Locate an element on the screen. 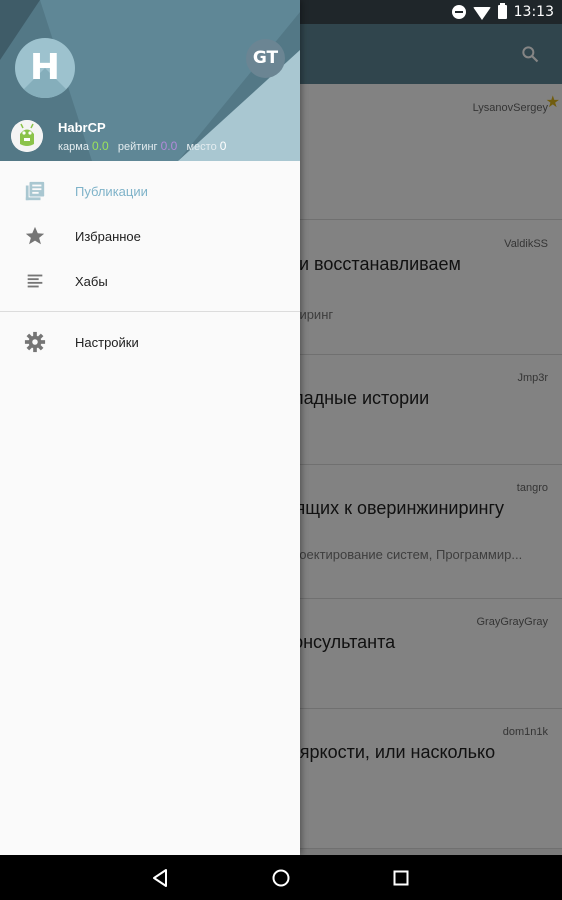  menu-item-label: Публикации is located at coordinates (111, 191).